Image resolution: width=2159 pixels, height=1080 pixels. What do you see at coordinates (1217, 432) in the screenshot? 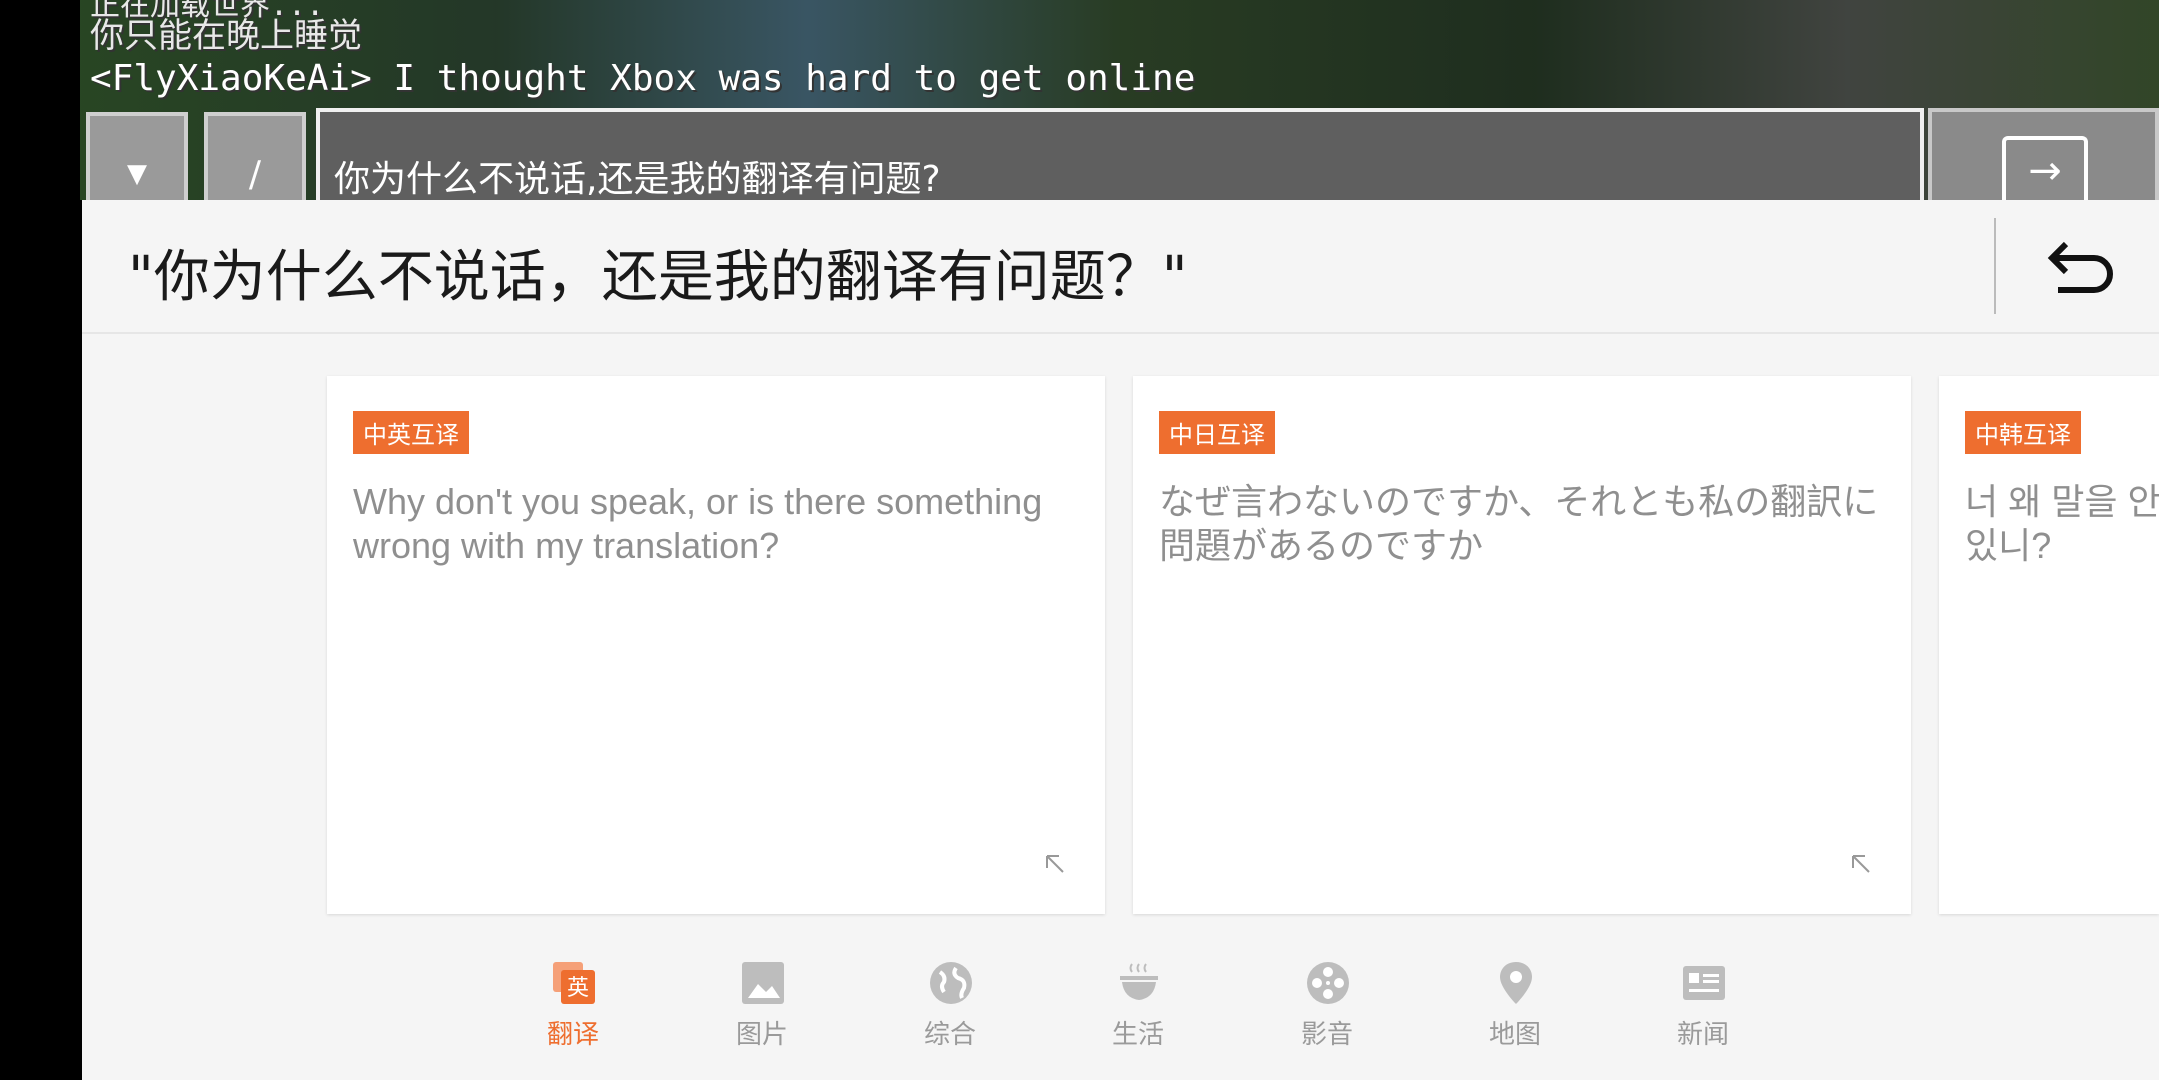
I see `card-tag: 中日互译` at bounding box center [1217, 432].